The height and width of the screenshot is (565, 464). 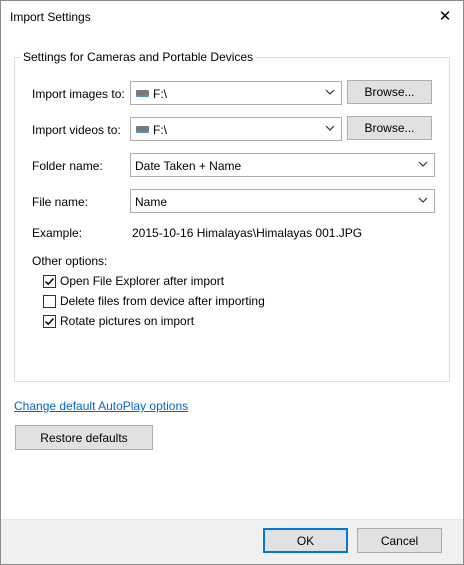 What do you see at coordinates (78, 94) in the screenshot?
I see `import-images-label: Import images to:` at bounding box center [78, 94].